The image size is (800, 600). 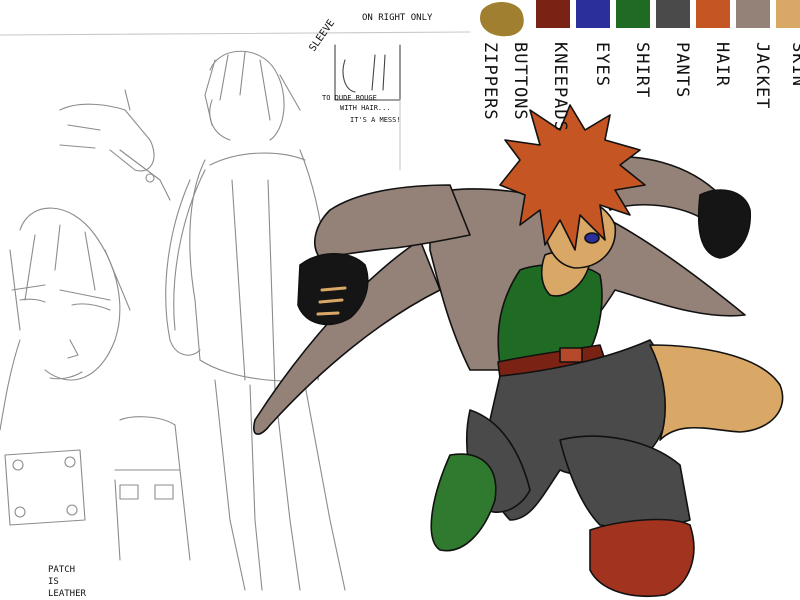 What do you see at coordinates (53, 582) in the screenshot?
I see `note-patch-2: IS` at bounding box center [53, 582].